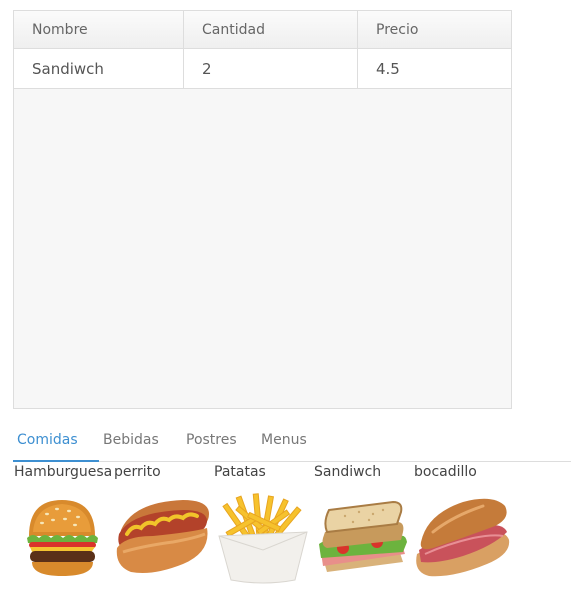  Describe the element at coordinates (445, 472) in the screenshot. I see `product-name: bocadillo` at that location.